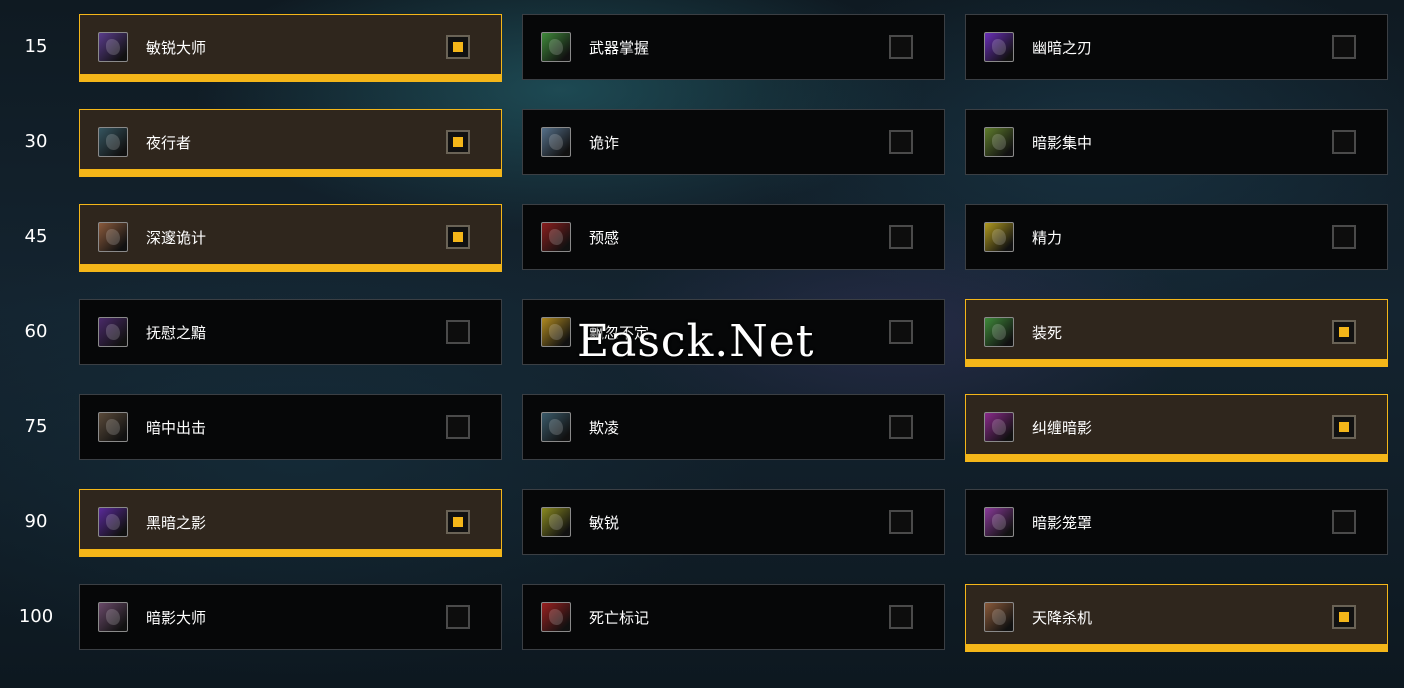  I want to click on talent-name: 夜行者, so click(169, 143).